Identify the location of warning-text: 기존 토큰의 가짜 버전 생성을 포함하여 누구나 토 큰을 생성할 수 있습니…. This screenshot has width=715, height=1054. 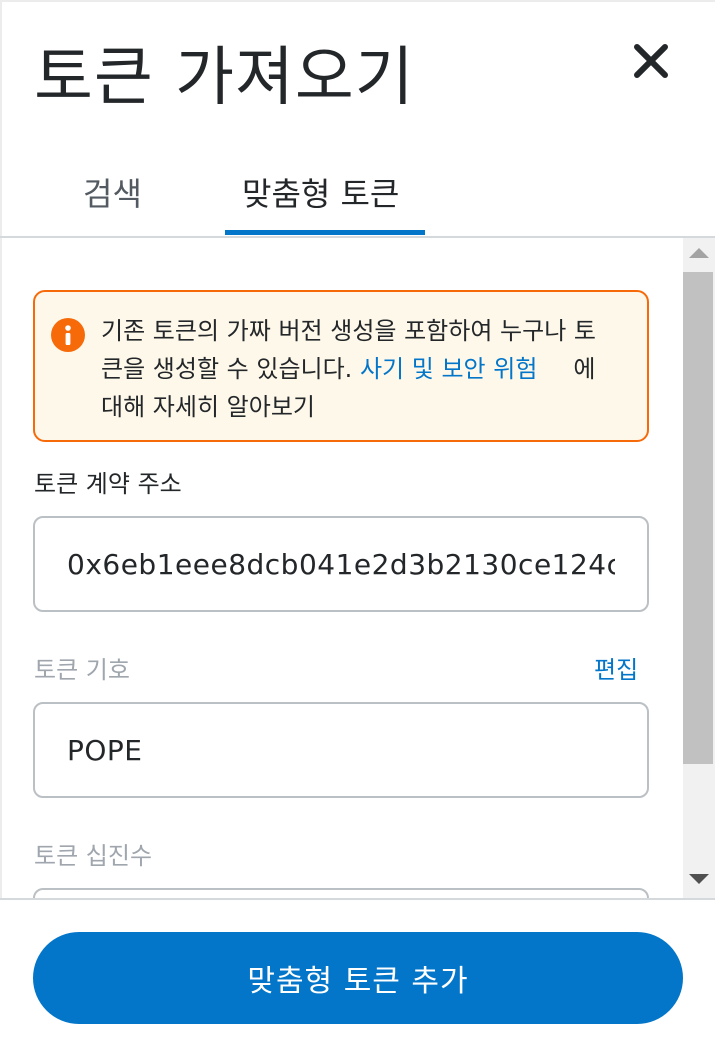
(366, 369).